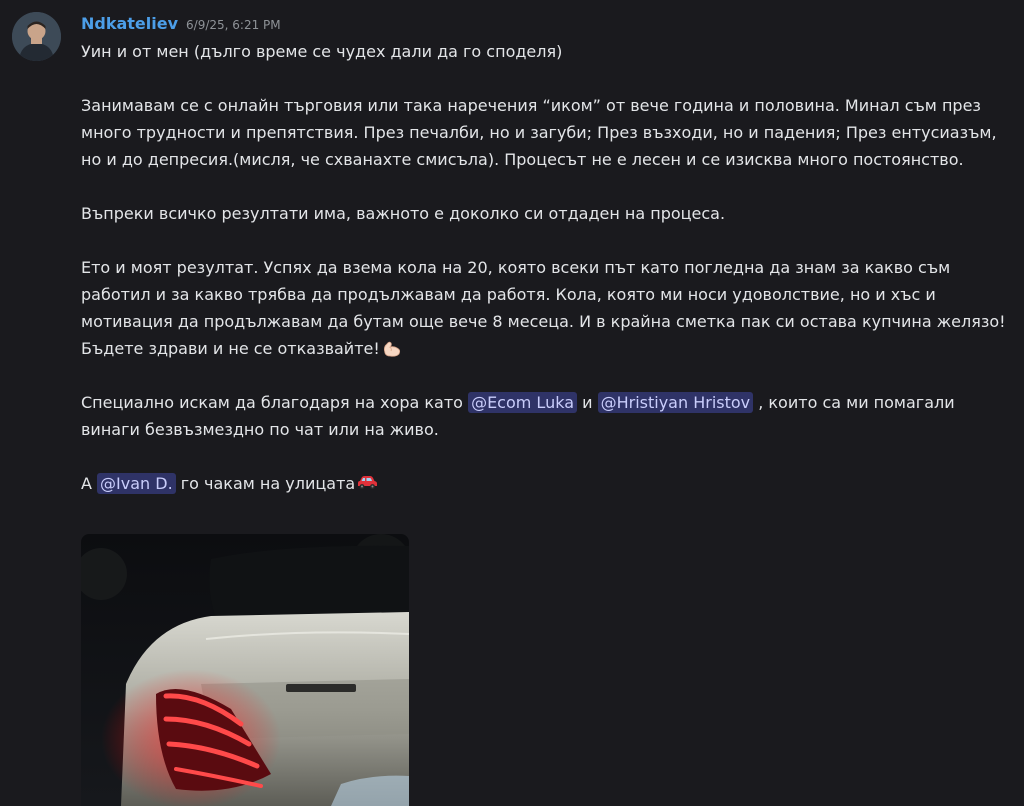 Image resolution: width=1024 pixels, height=806 pixels. I want to click on mention-hristiyan-hristov: @Hristiyan Hristov, so click(675, 402).